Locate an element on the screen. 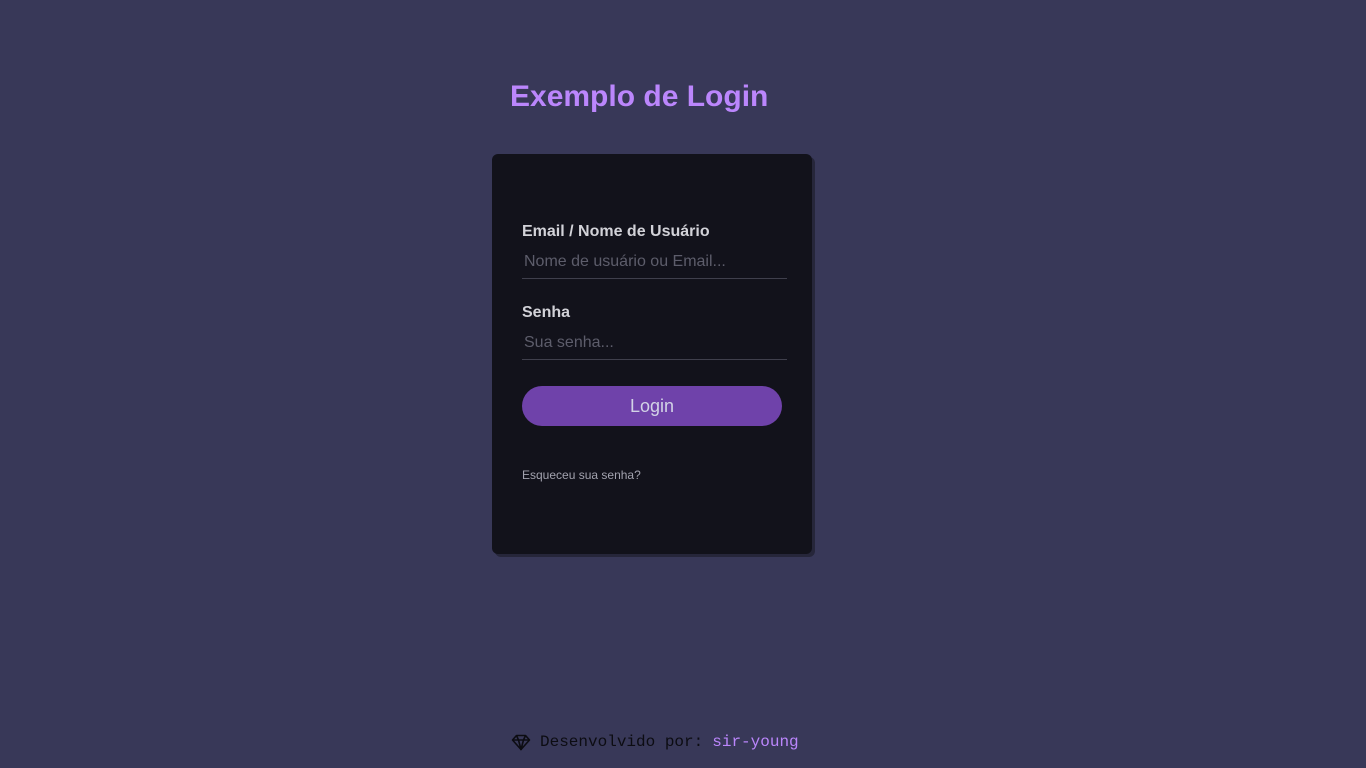 This screenshot has width=1366, height=768. forgot-password-link: Esqueceu sua senha? is located at coordinates (581, 475).